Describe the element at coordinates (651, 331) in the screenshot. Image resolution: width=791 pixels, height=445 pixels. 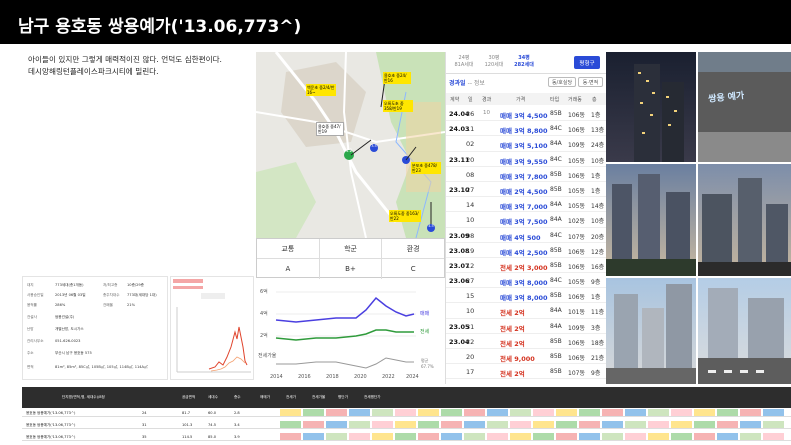
I see `photo-street-day` at that location.